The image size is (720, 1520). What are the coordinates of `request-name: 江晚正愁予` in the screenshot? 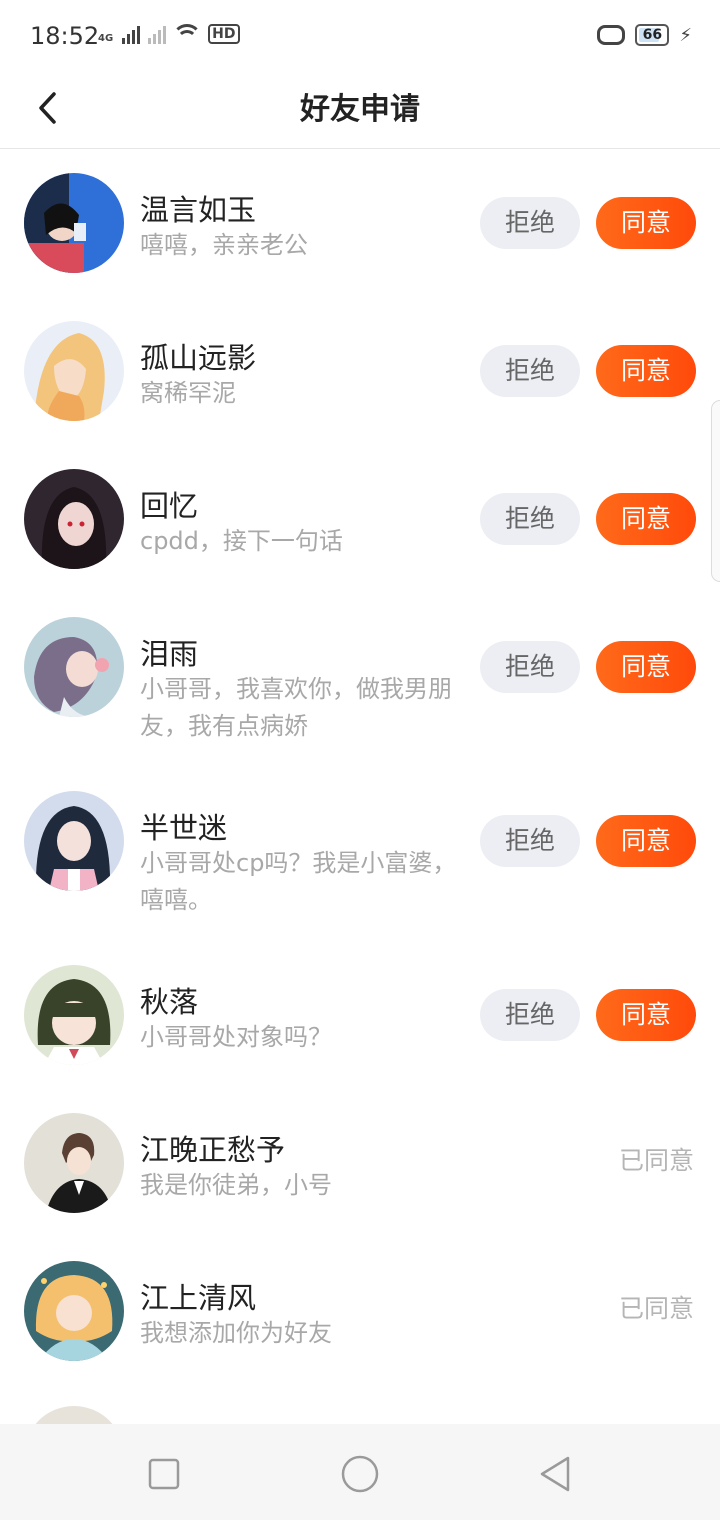 It's located at (213, 1150).